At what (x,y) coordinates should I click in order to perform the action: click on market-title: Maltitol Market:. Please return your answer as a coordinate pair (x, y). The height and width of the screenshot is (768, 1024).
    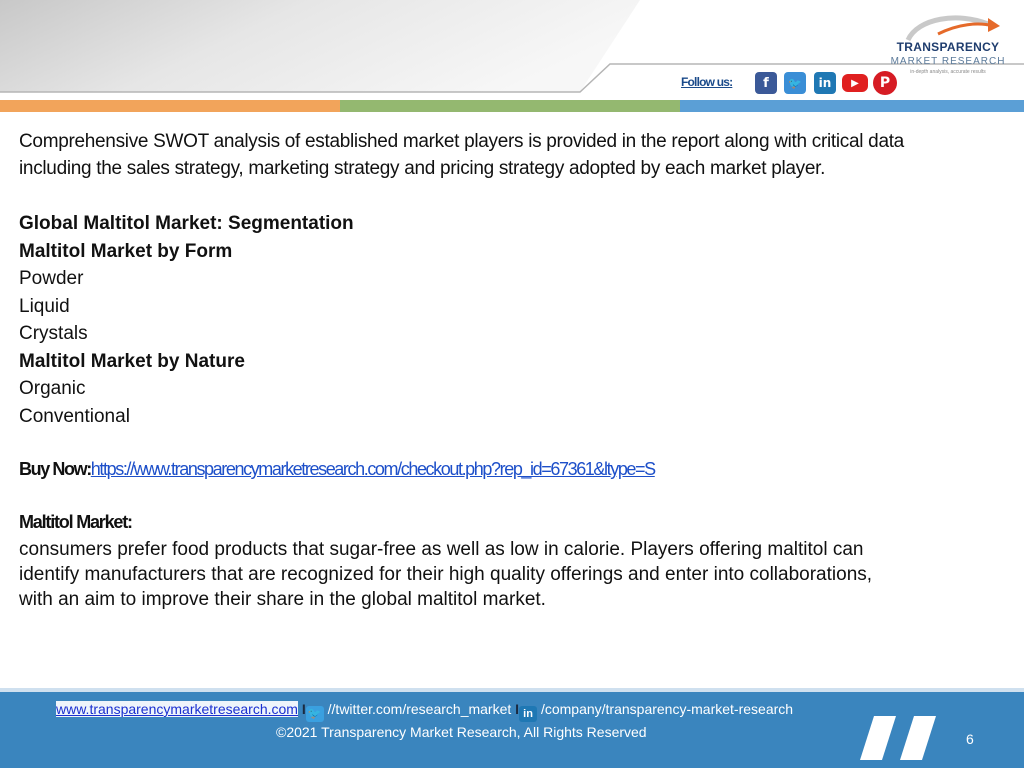
    Looking at the image, I should click on (76, 522).